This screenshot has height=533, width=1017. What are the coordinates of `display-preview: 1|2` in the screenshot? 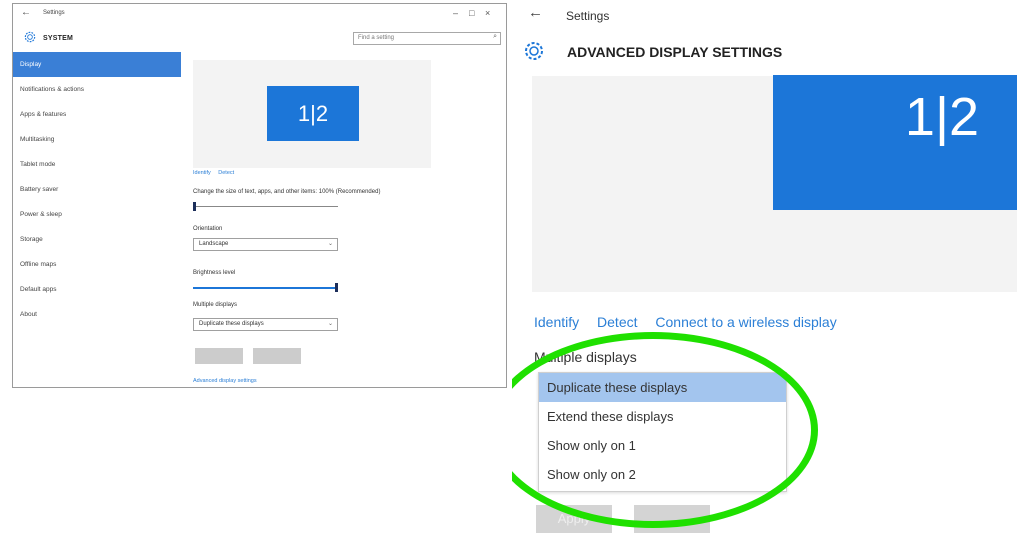 It's located at (312, 114).